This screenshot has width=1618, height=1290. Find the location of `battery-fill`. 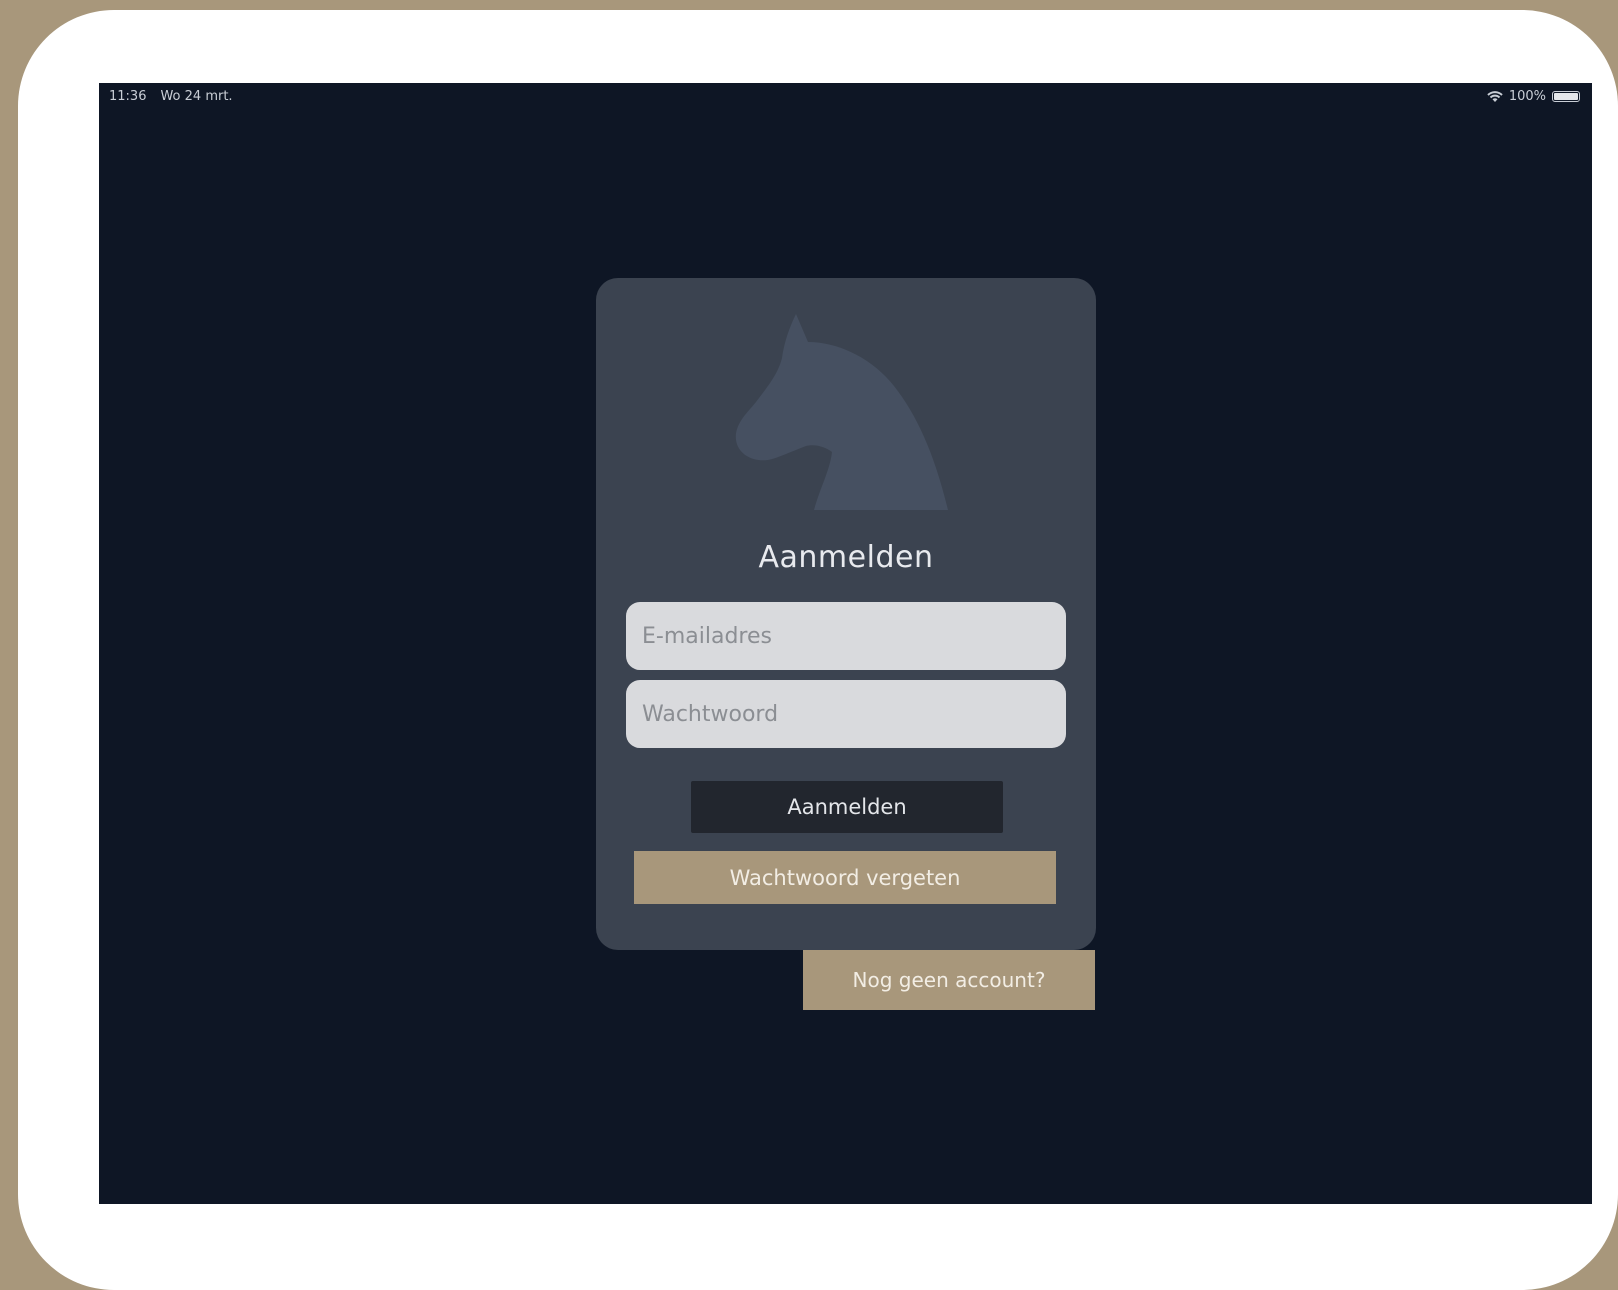

battery-fill is located at coordinates (1566, 96).